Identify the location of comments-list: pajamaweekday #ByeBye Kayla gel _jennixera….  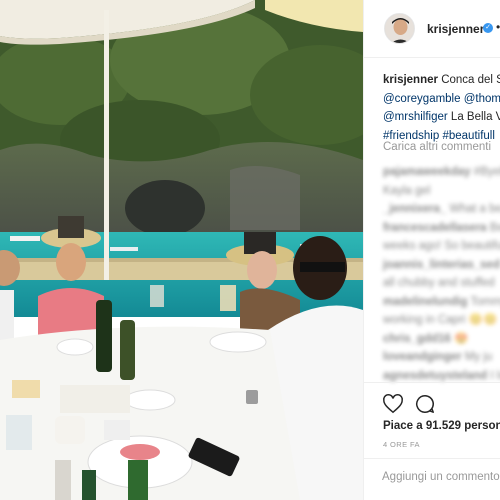
(441, 274).